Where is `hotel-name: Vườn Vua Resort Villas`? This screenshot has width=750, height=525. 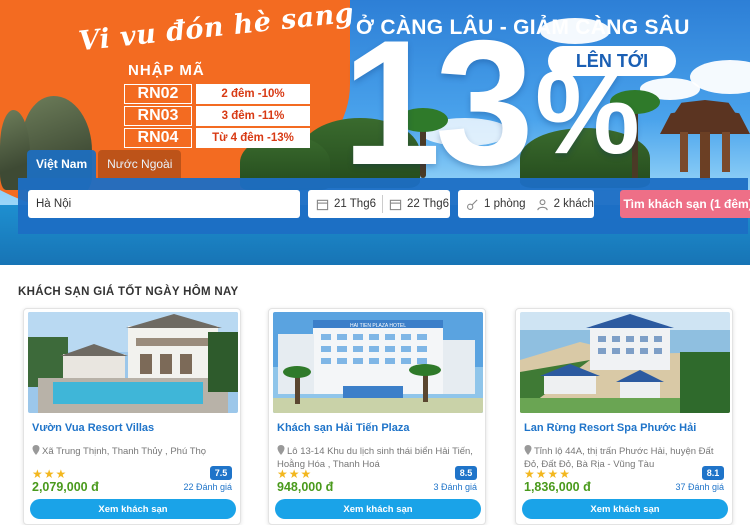
hotel-name: Vườn Vua Resort Villas is located at coordinates (93, 428).